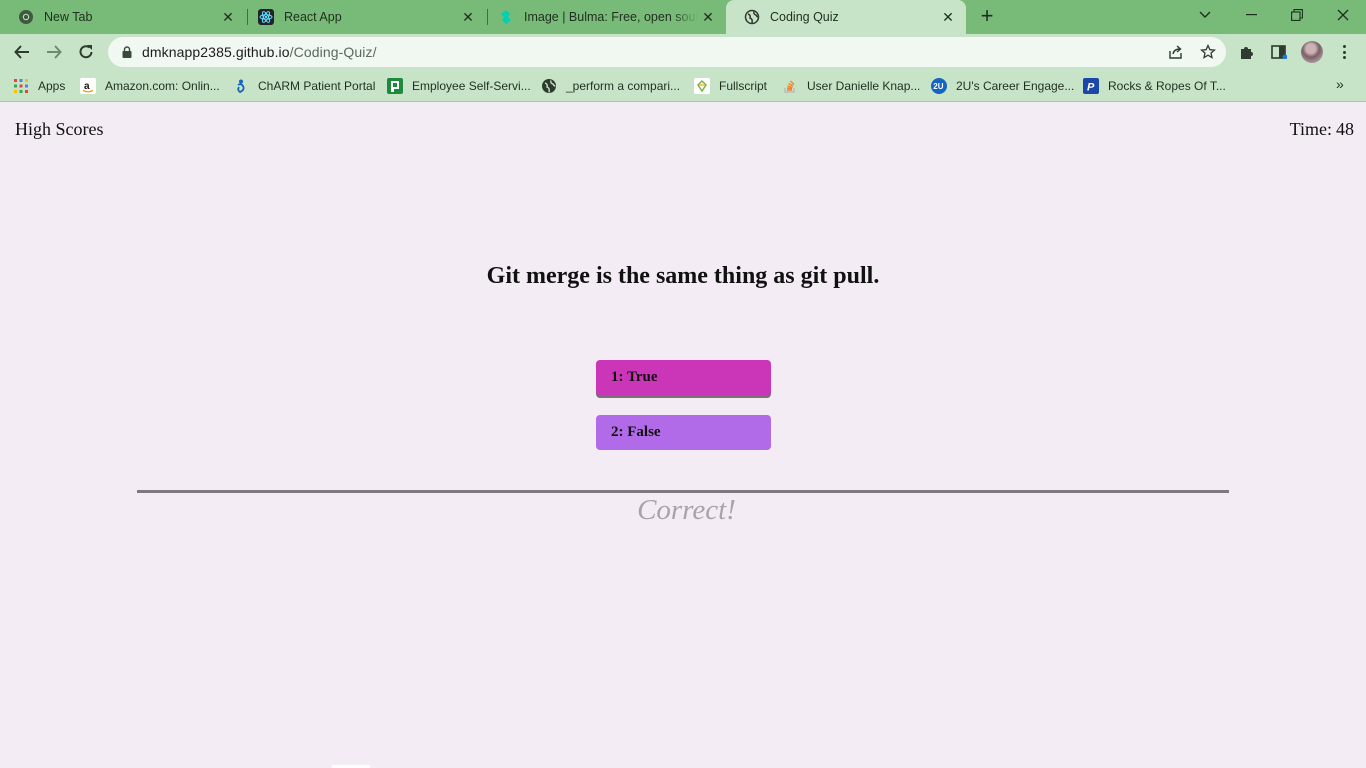  I want to click on close-window-icon, so click(1343, 15).